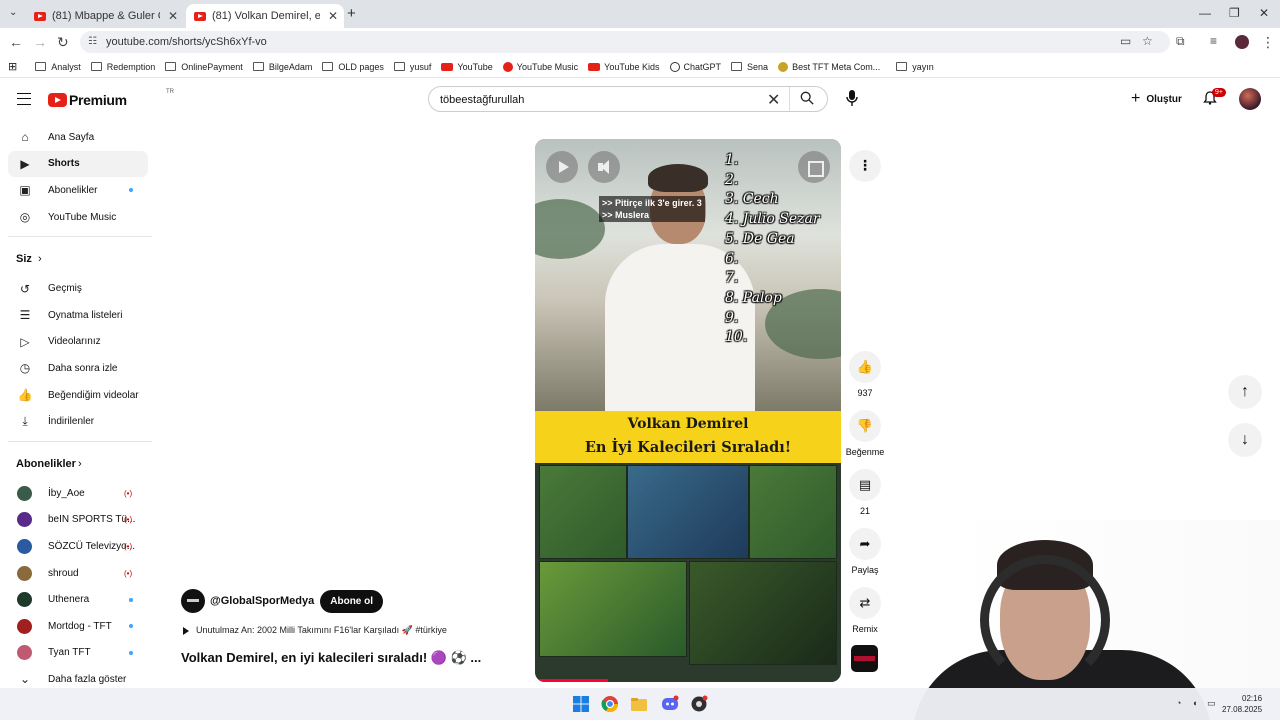  I want to click on sidebar-channel-sozcu: SÖZCÜ Televizyo... (•), so click(78, 546).